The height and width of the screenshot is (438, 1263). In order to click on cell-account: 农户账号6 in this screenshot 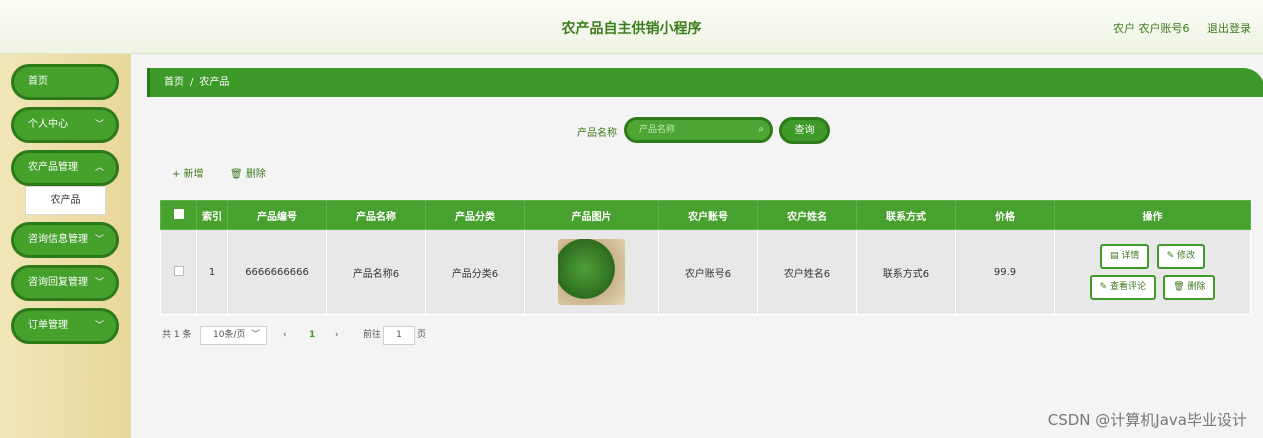, I will do `click(708, 272)`.